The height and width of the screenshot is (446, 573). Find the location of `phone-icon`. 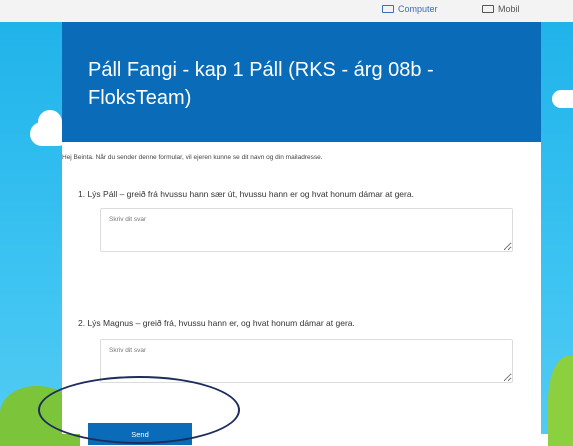

phone-icon is located at coordinates (488, 9).